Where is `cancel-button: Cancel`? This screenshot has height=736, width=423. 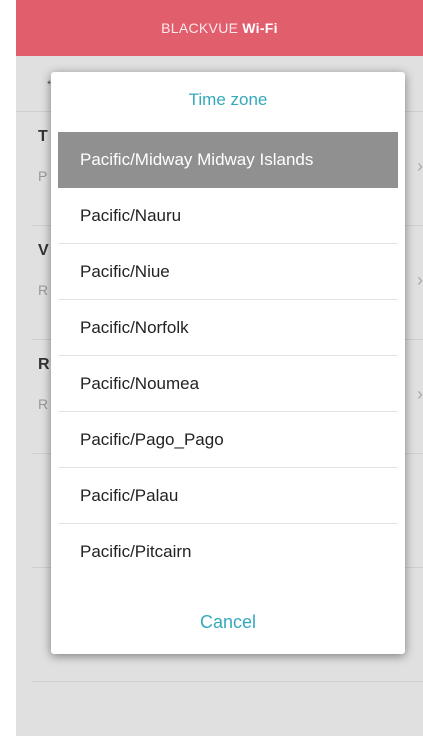
cancel-button: Cancel is located at coordinates (228, 622).